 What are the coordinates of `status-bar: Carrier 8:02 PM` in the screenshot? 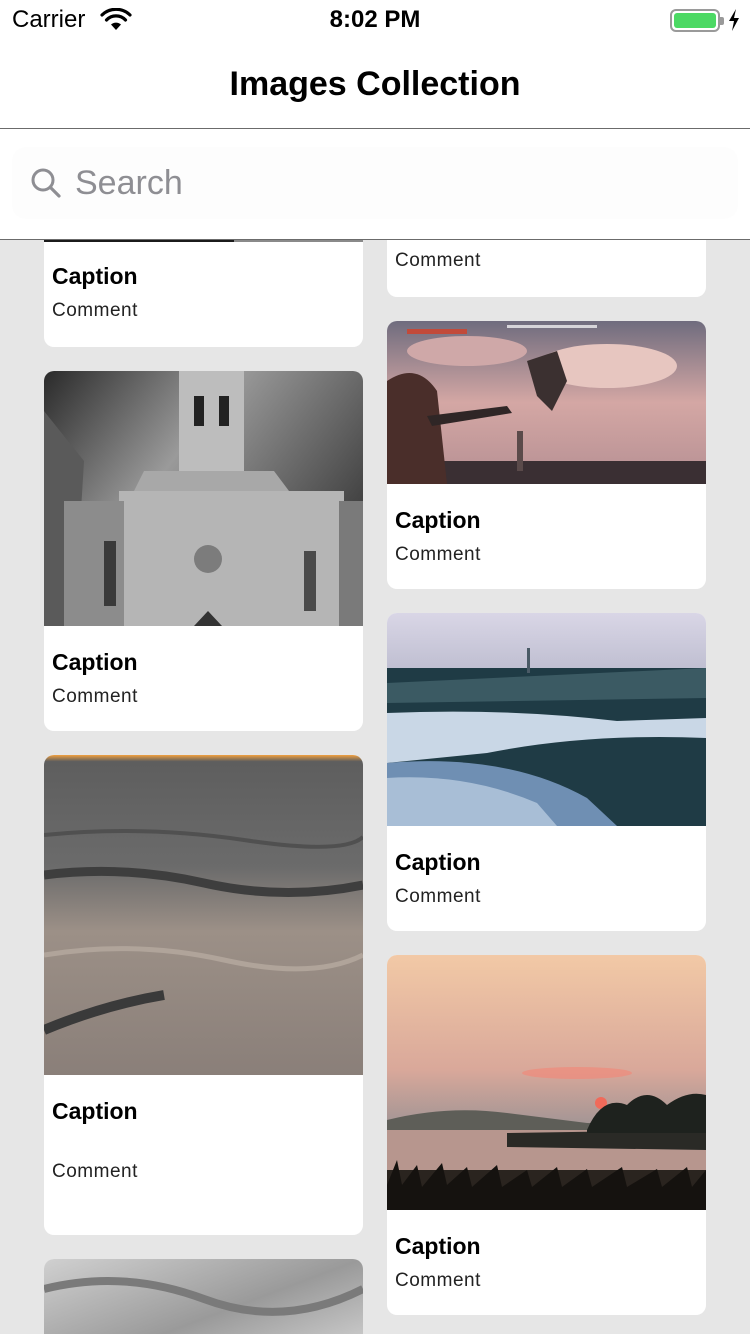 It's located at (375, 20).